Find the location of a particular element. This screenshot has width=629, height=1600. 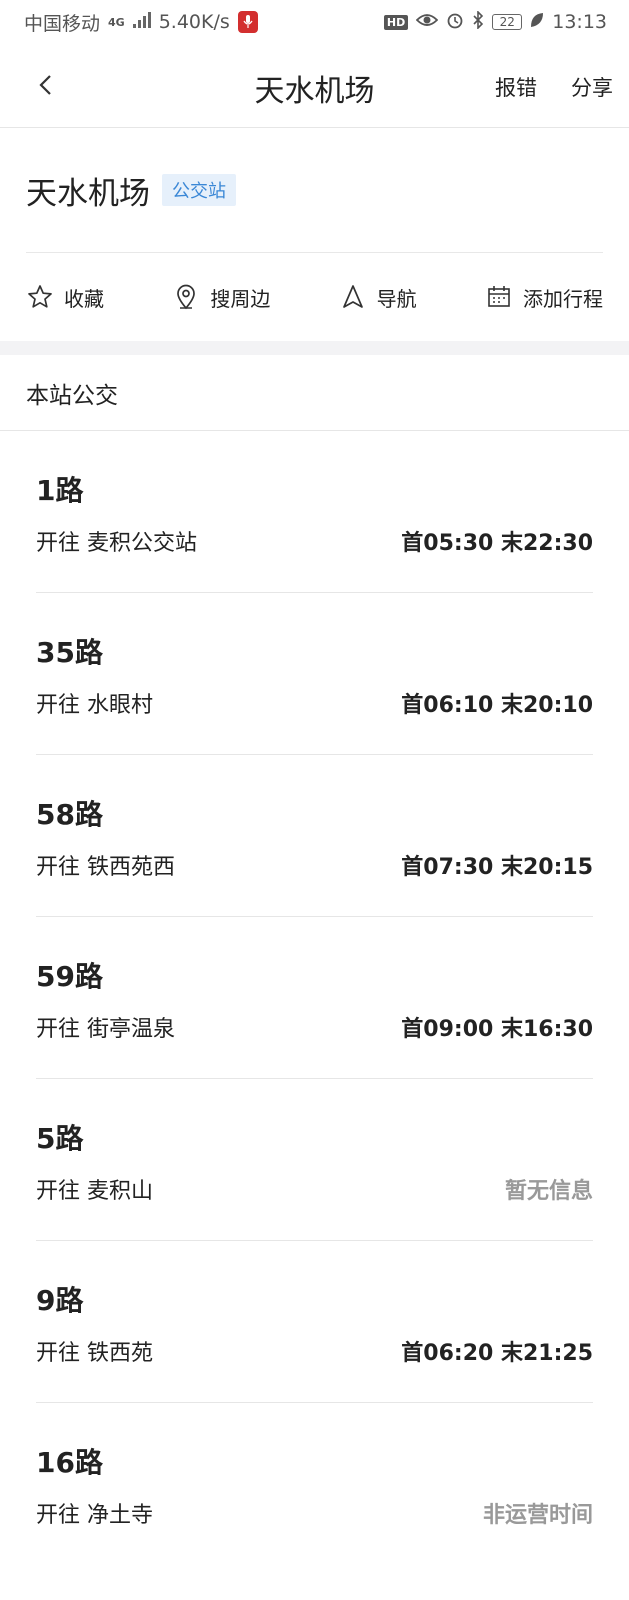

route-item: 58路 开往 铁西苑西 首07:30 末20:15 is located at coordinates (314, 836).